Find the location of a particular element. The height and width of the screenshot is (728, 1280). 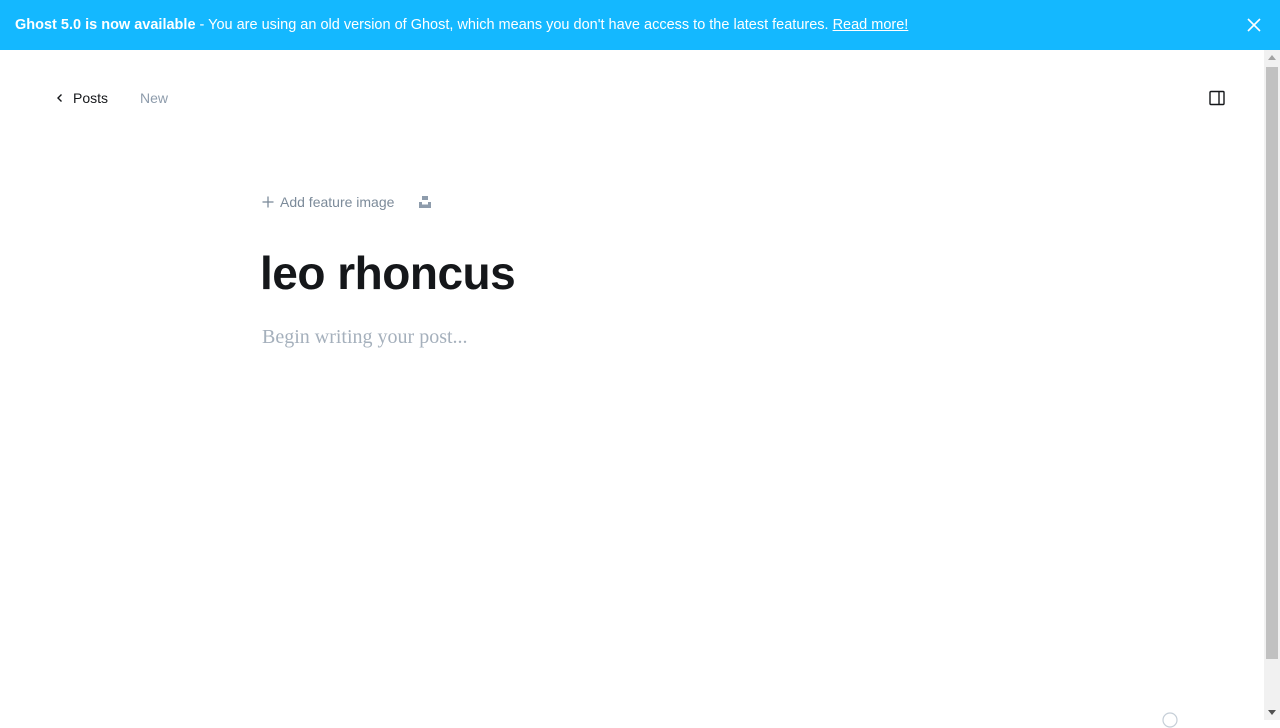

vertical-scrollbar is located at coordinates (1272, 385).